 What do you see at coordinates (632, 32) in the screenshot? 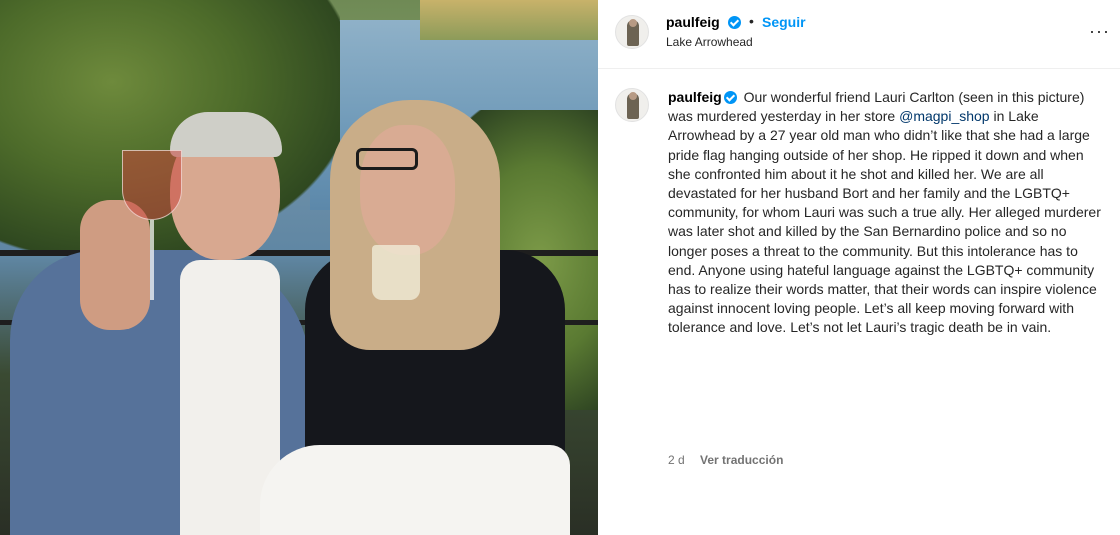
I see `profile-avatar` at bounding box center [632, 32].